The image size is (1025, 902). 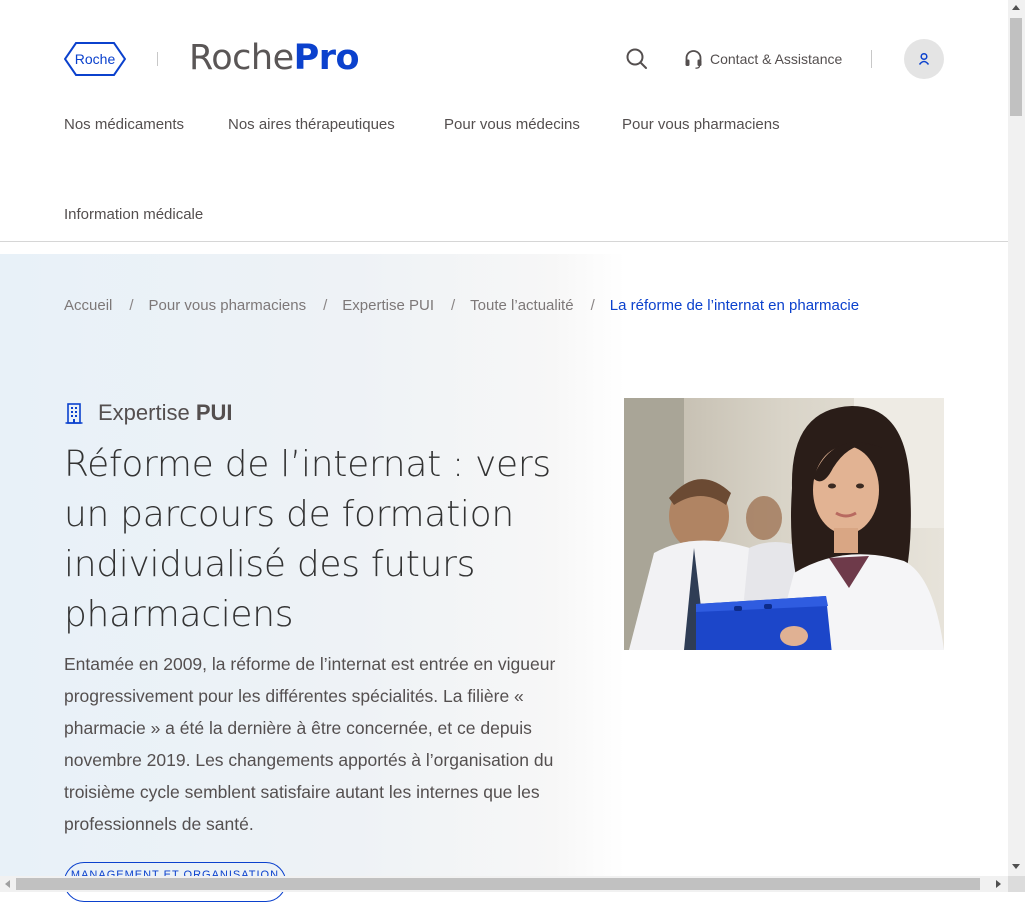 I want to click on horizontal-scrollbar-thumb, so click(x=498, y=884).